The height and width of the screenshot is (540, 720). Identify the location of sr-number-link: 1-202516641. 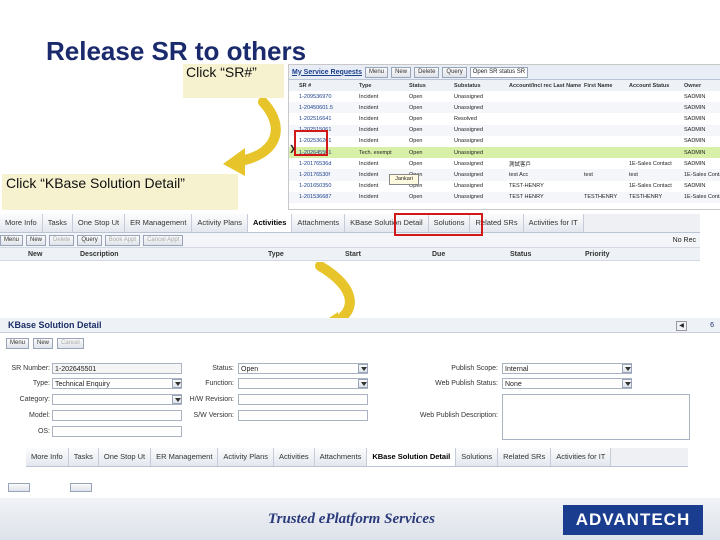
(327, 118).